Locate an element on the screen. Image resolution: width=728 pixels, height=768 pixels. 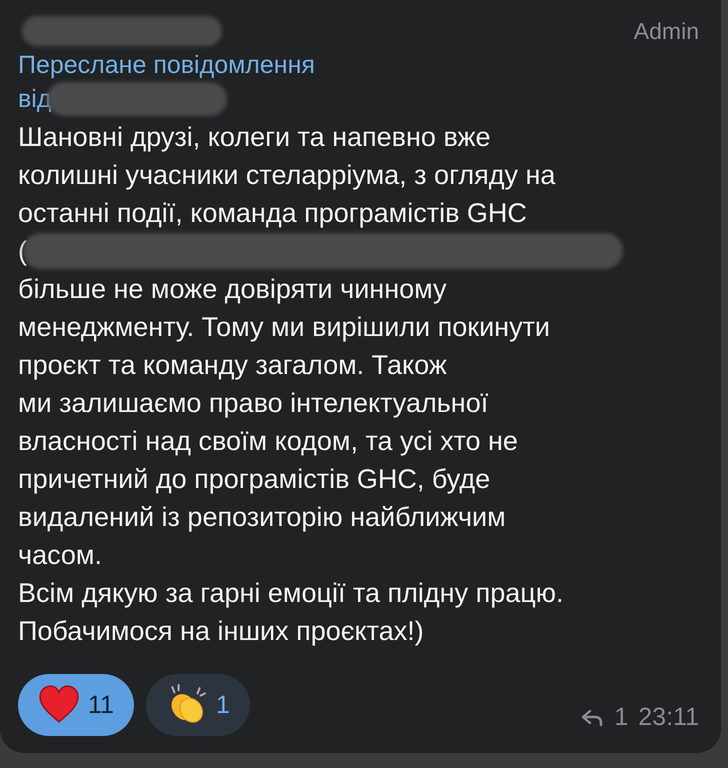
message-text-line: проєкт та команду загалом. Також is located at coordinates (232, 365).